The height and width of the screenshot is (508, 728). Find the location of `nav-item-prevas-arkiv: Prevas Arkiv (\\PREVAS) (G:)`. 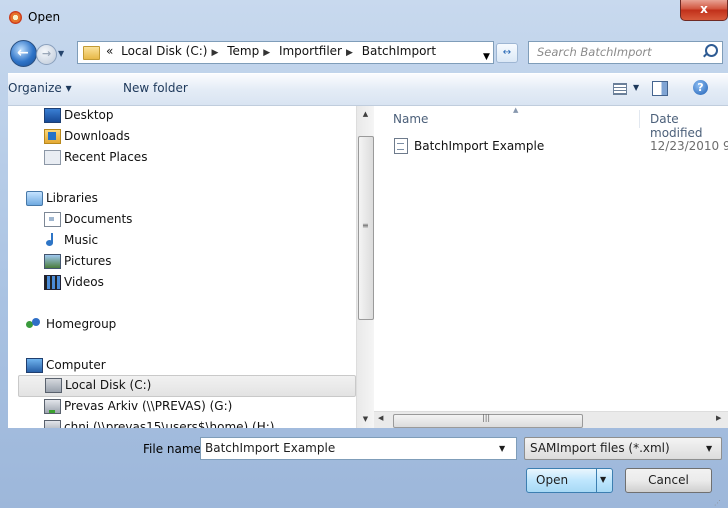

nav-item-prevas-arkiv: Prevas Arkiv (\\PREVAS) (G:) is located at coordinates (186, 407).